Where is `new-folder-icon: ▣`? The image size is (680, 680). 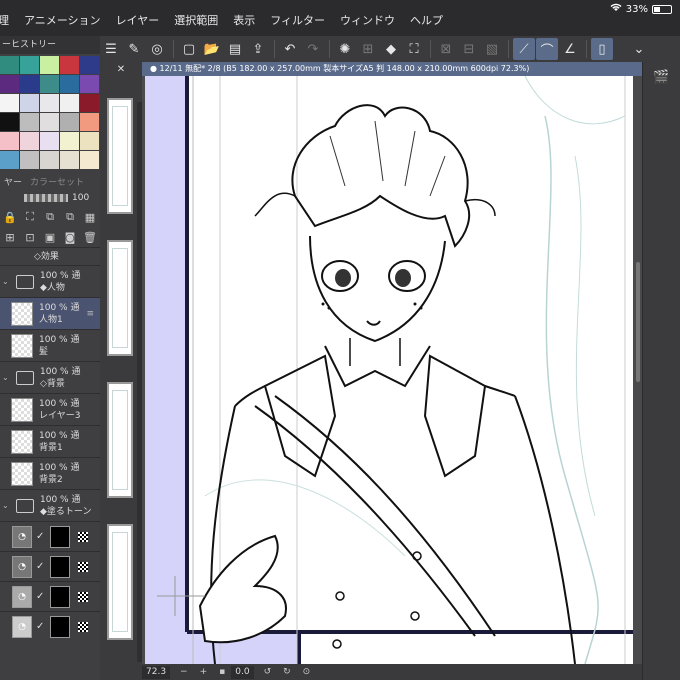 new-folder-icon: ▣ is located at coordinates (50, 237).